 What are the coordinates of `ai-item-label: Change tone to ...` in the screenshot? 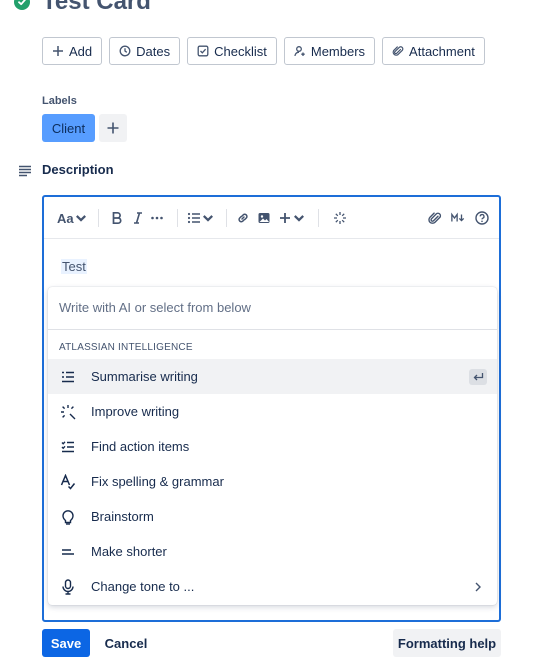 It's located at (143, 586).